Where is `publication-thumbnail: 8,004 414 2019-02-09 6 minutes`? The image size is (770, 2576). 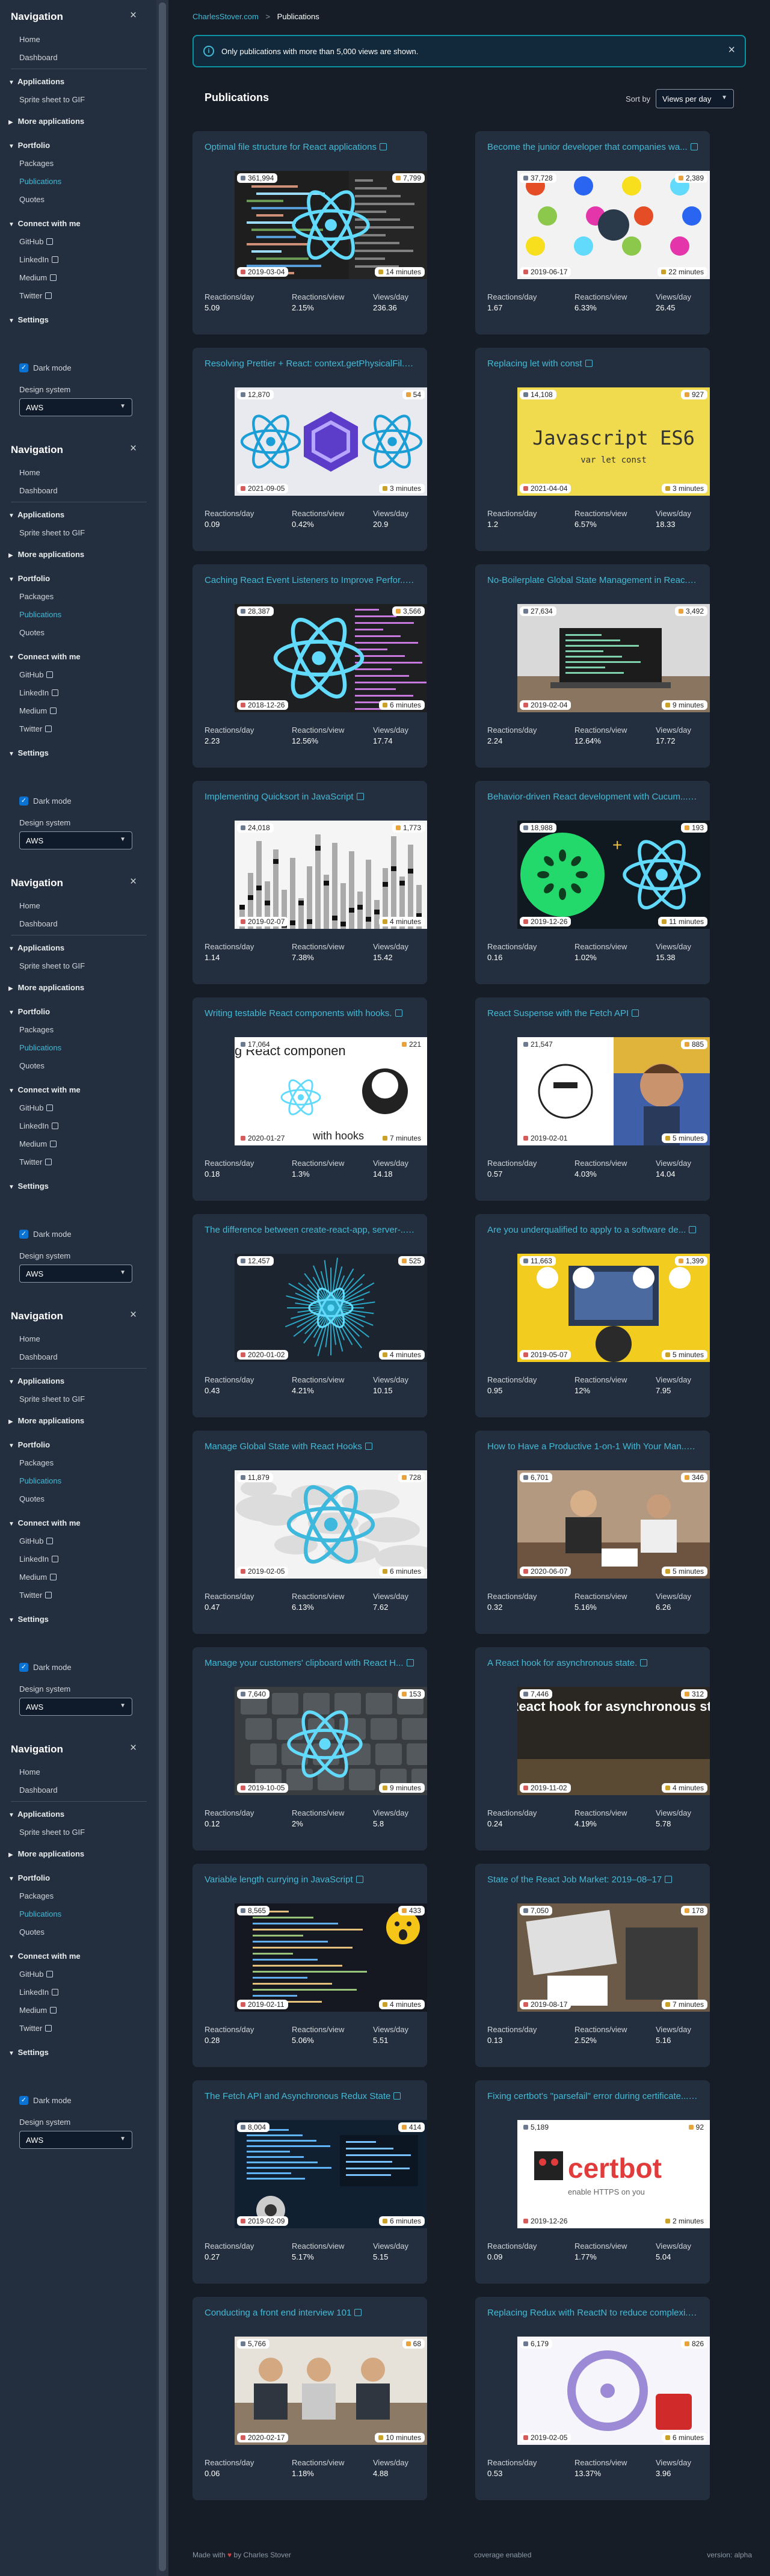
publication-thumbnail: 8,004 414 2019-02-09 6 minutes is located at coordinates (331, 2174).